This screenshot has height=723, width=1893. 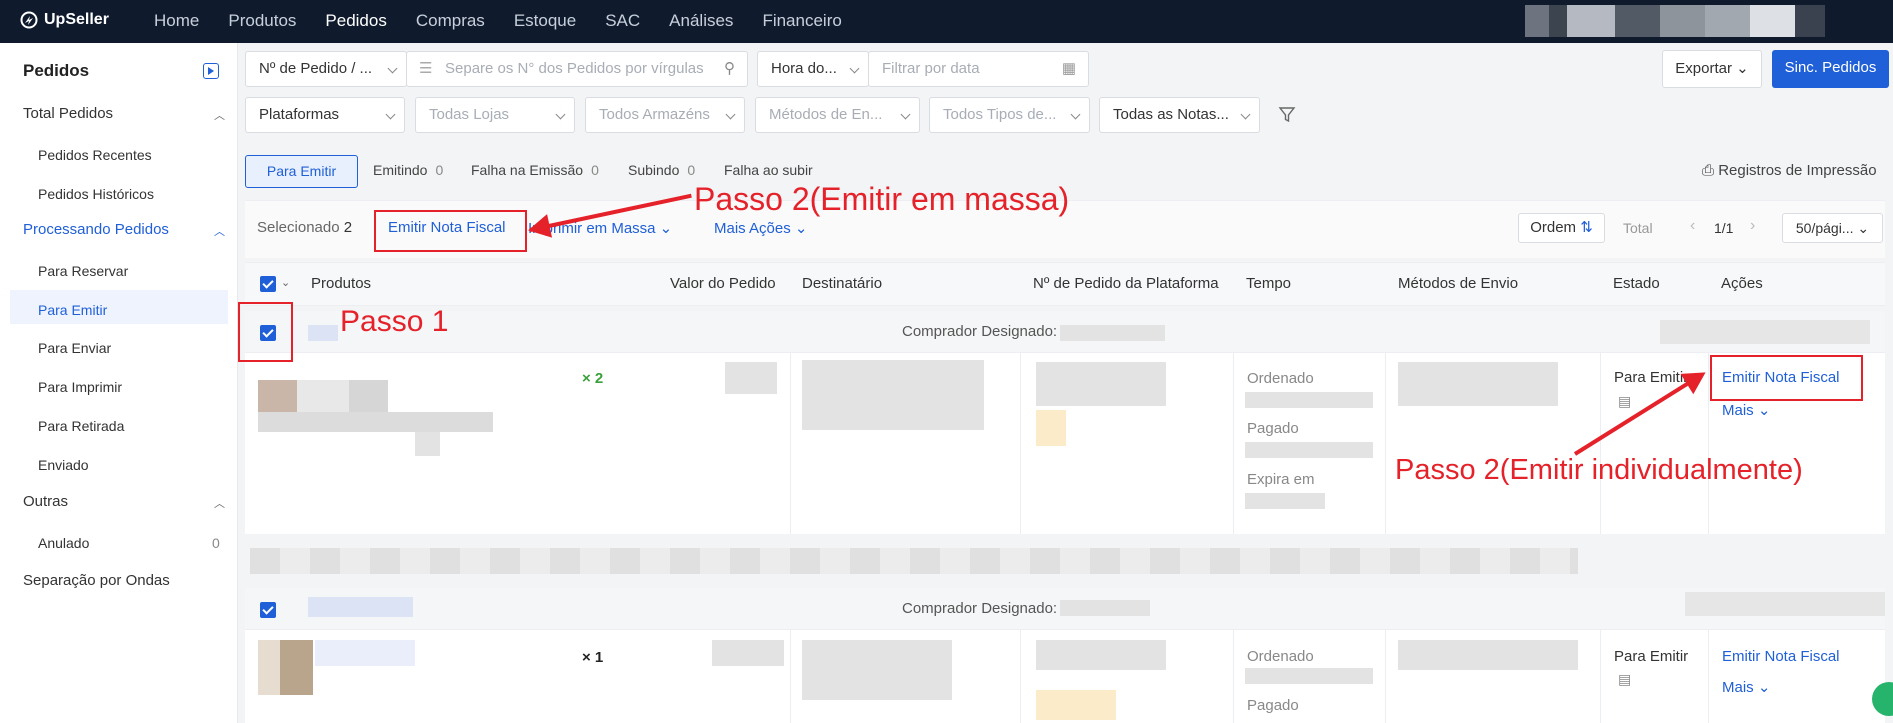 I want to click on tab-subindo: Subindo 0, so click(x=661, y=171).